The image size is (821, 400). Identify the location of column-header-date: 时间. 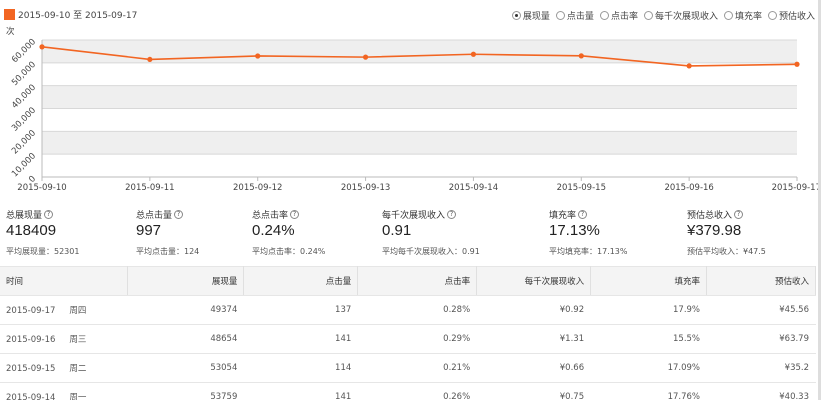
(64, 281).